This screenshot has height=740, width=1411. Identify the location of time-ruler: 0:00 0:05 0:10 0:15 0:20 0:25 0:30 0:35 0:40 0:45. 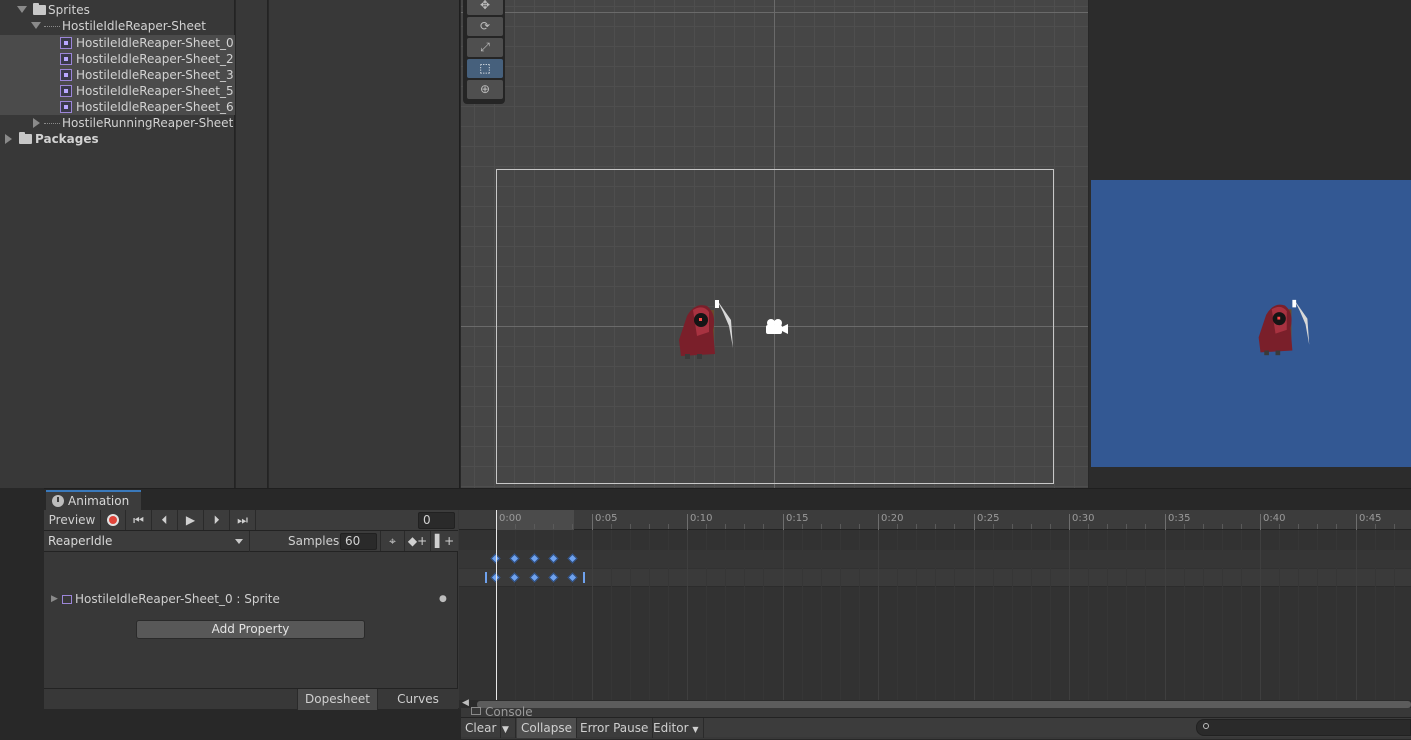
(935, 520).